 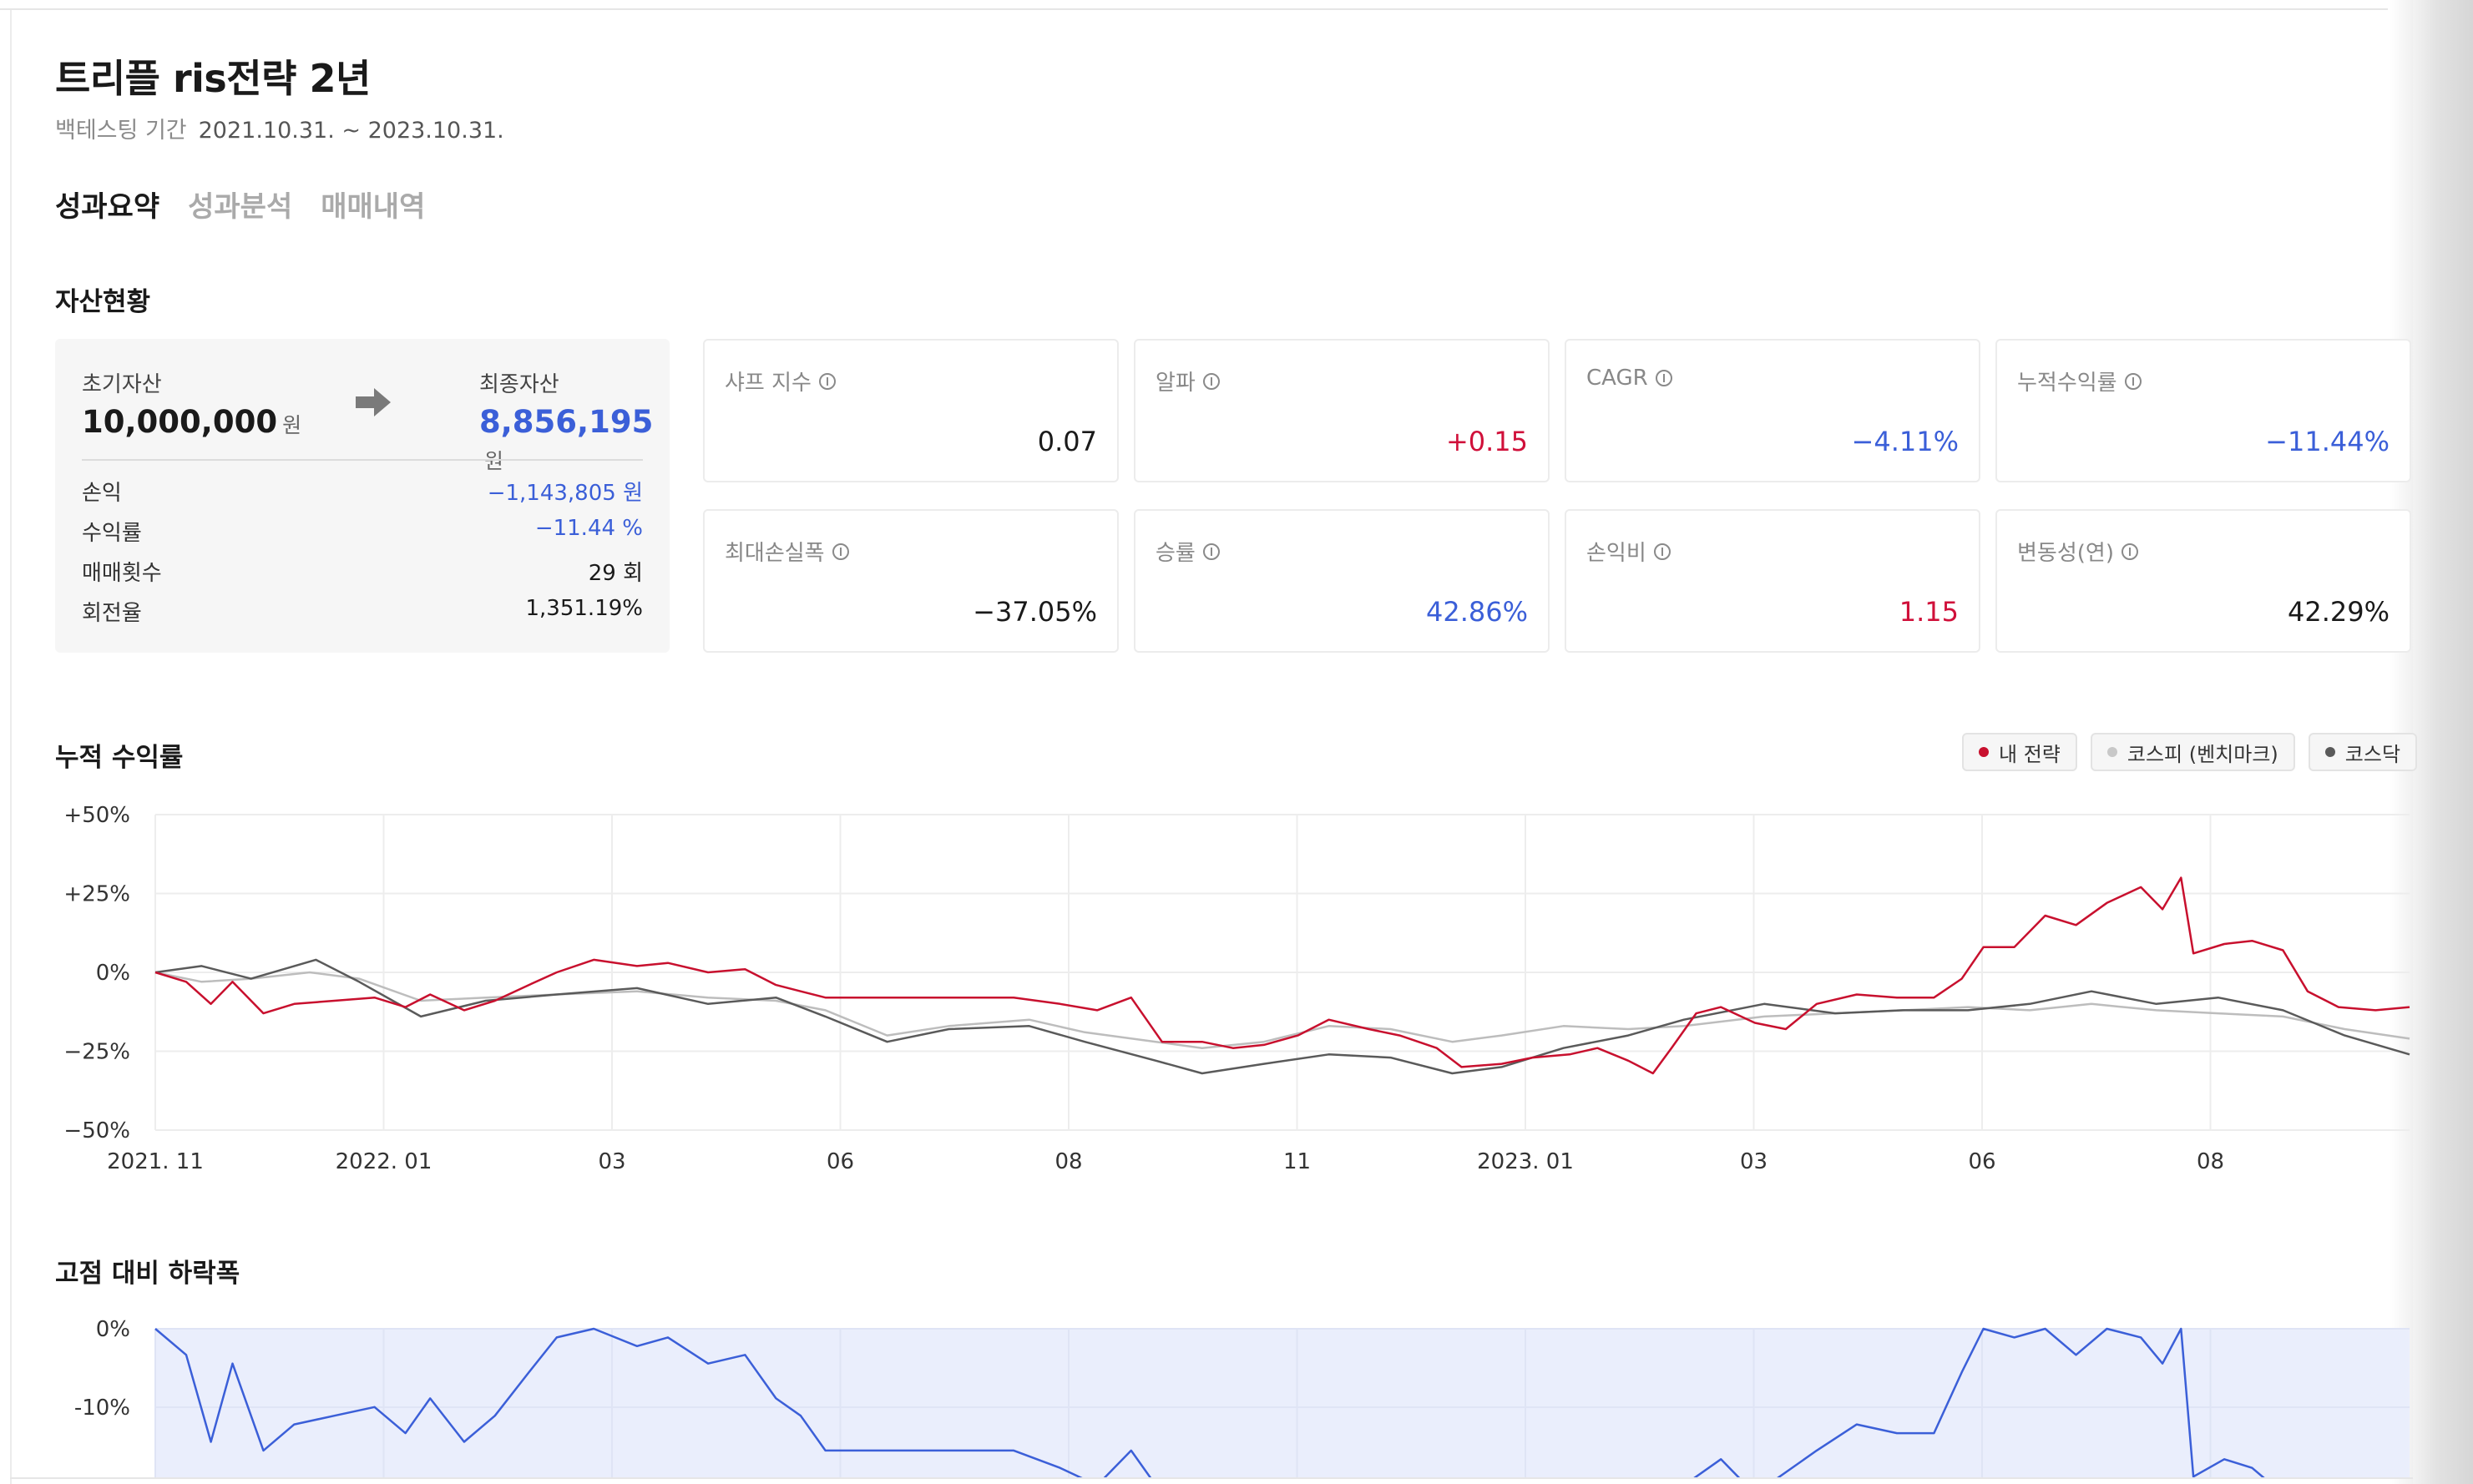 What do you see at coordinates (102, 493) in the screenshot?
I see `asset-row-label: 손익` at bounding box center [102, 493].